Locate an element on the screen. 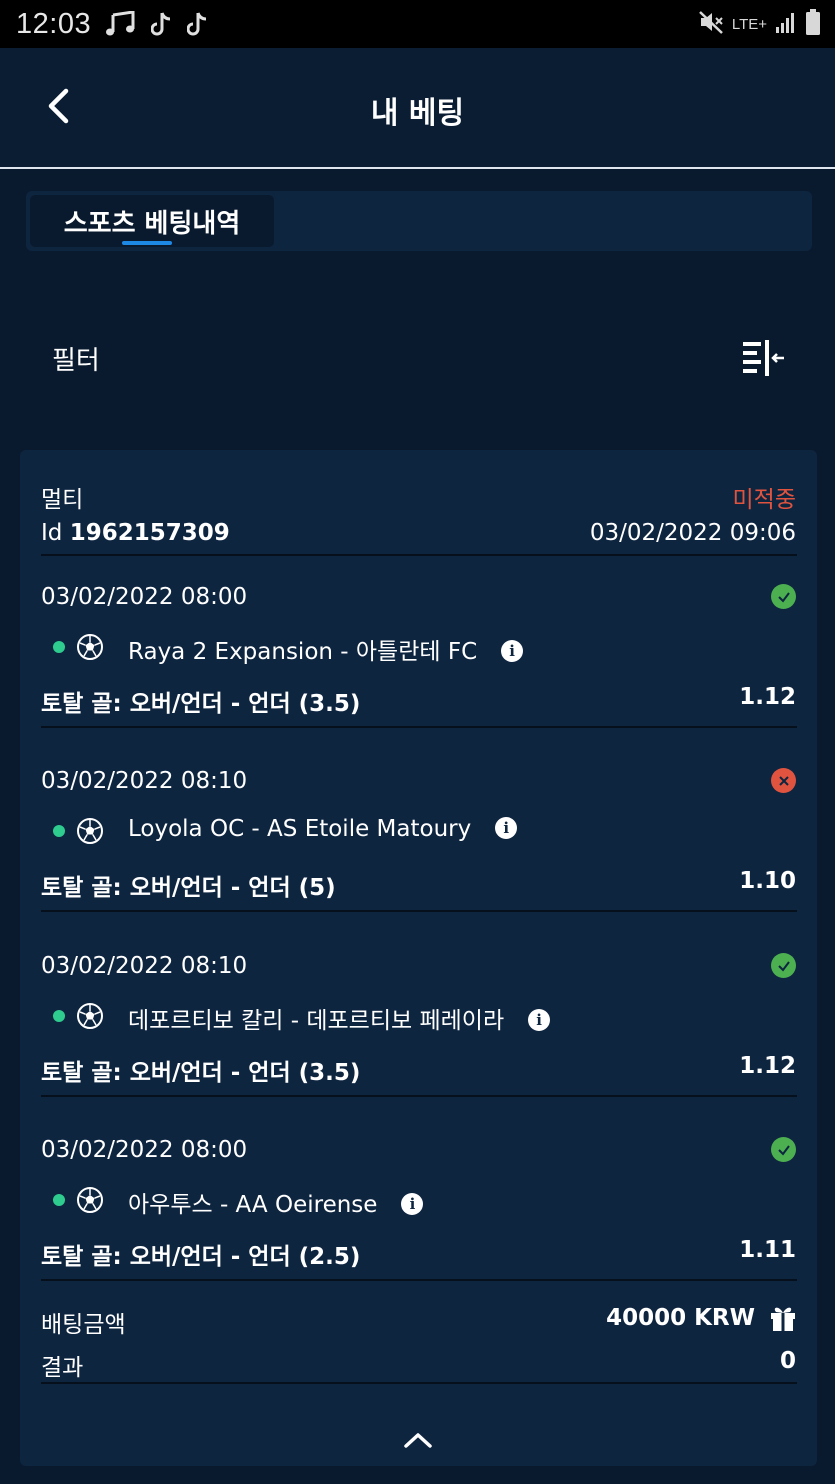 The width and height of the screenshot is (835, 1484). mute-icon is located at coordinates (711, 24).